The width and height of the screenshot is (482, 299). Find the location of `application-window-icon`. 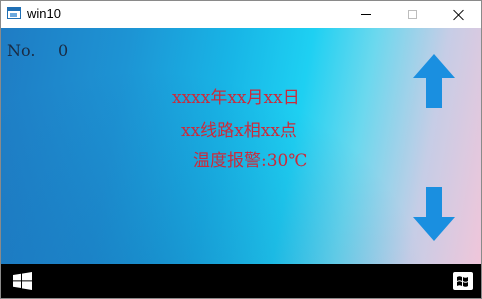

application-window-icon is located at coordinates (14, 13).